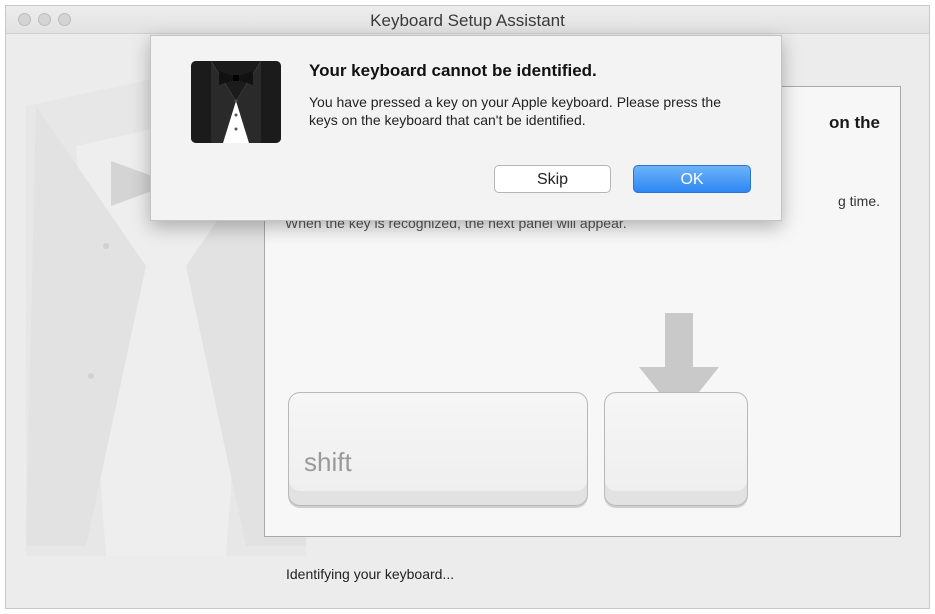  I want to click on window-title: Keyboard Setup Assistant, so click(467, 20).